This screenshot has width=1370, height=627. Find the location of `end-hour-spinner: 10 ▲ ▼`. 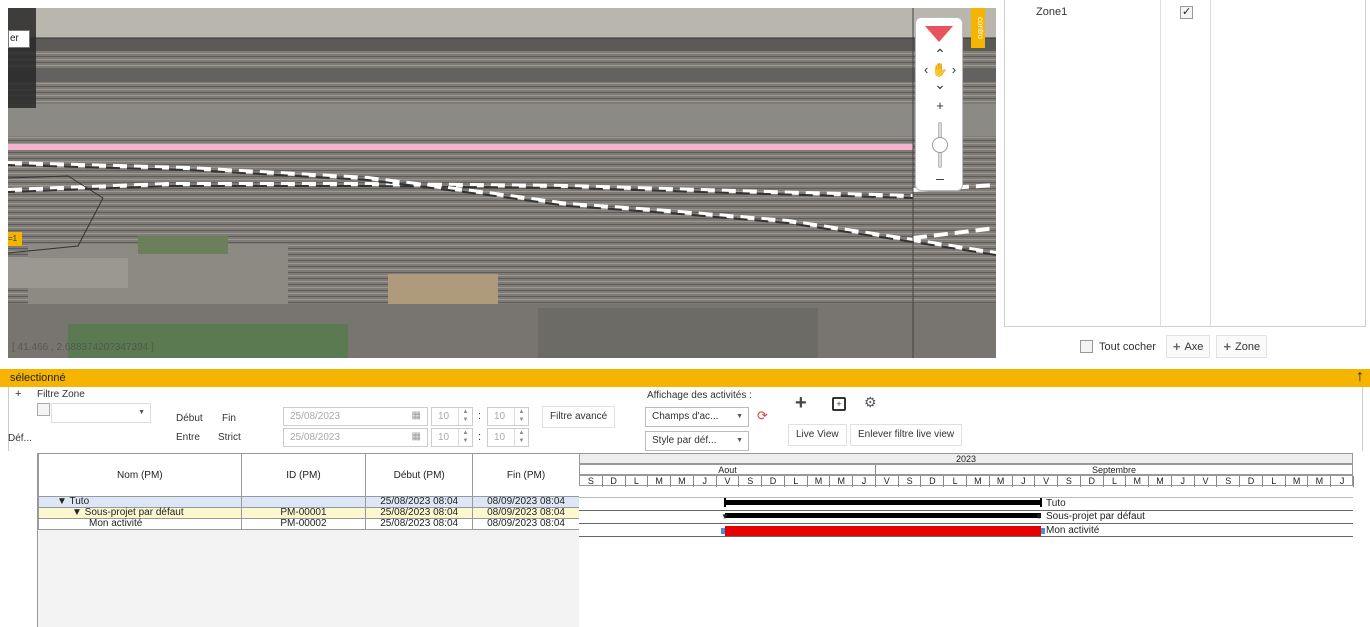

end-hour-spinner: 10 ▲ ▼ is located at coordinates (452, 437).